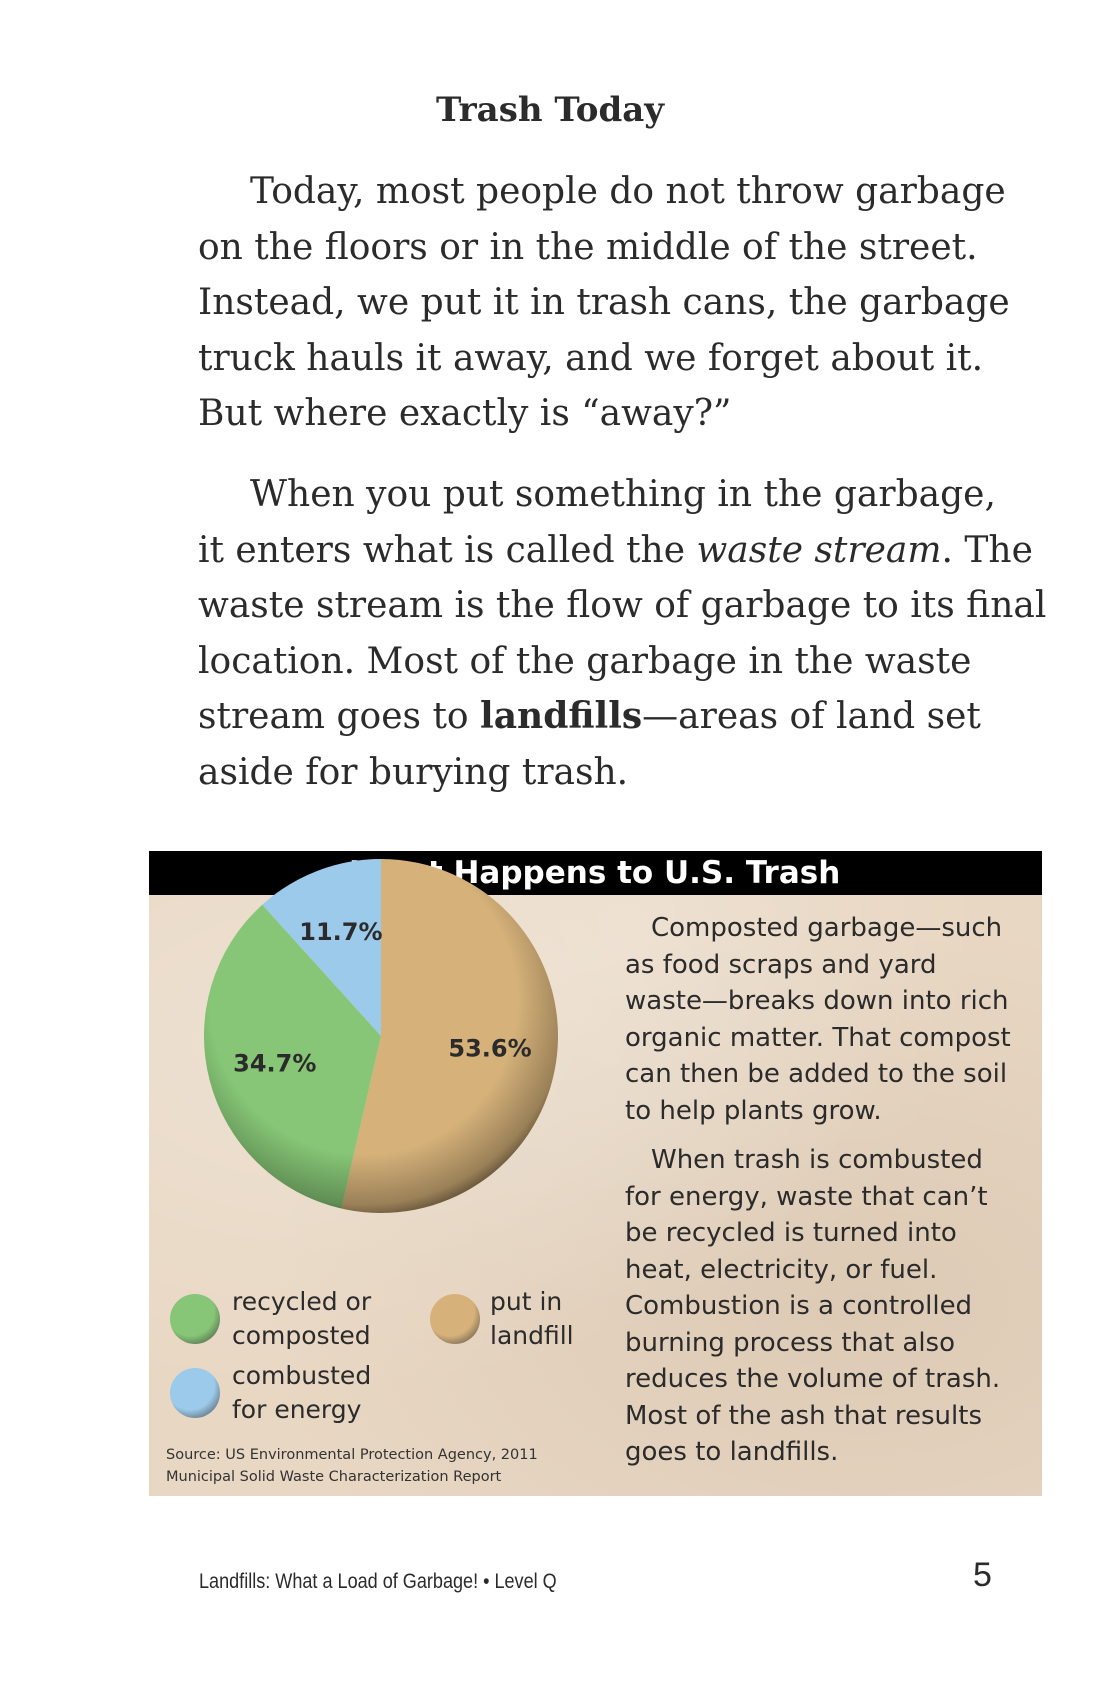  I want to click on pie-label: 34.7%, so click(274, 1064).